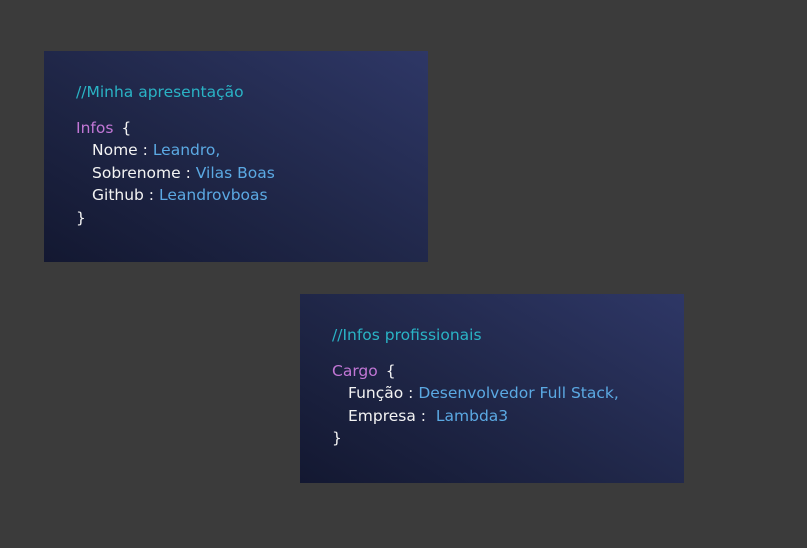 Image resolution: width=807 pixels, height=548 pixels. Describe the element at coordinates (95, 127) in the screenshot. I see `intro-keyword: Infos` at that location.